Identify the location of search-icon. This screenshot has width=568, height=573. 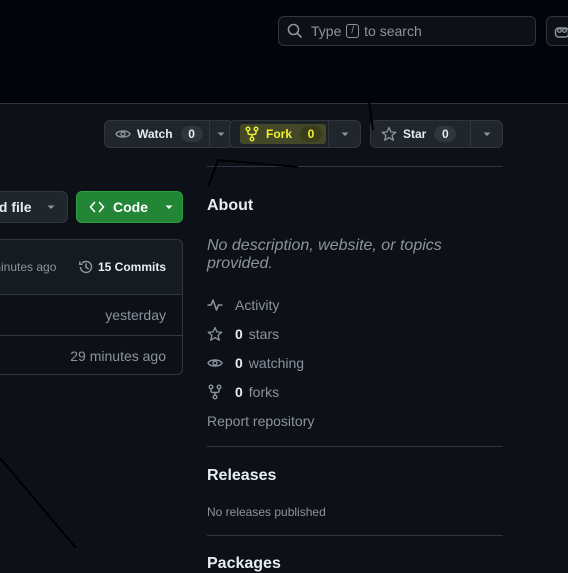
(295, 31).